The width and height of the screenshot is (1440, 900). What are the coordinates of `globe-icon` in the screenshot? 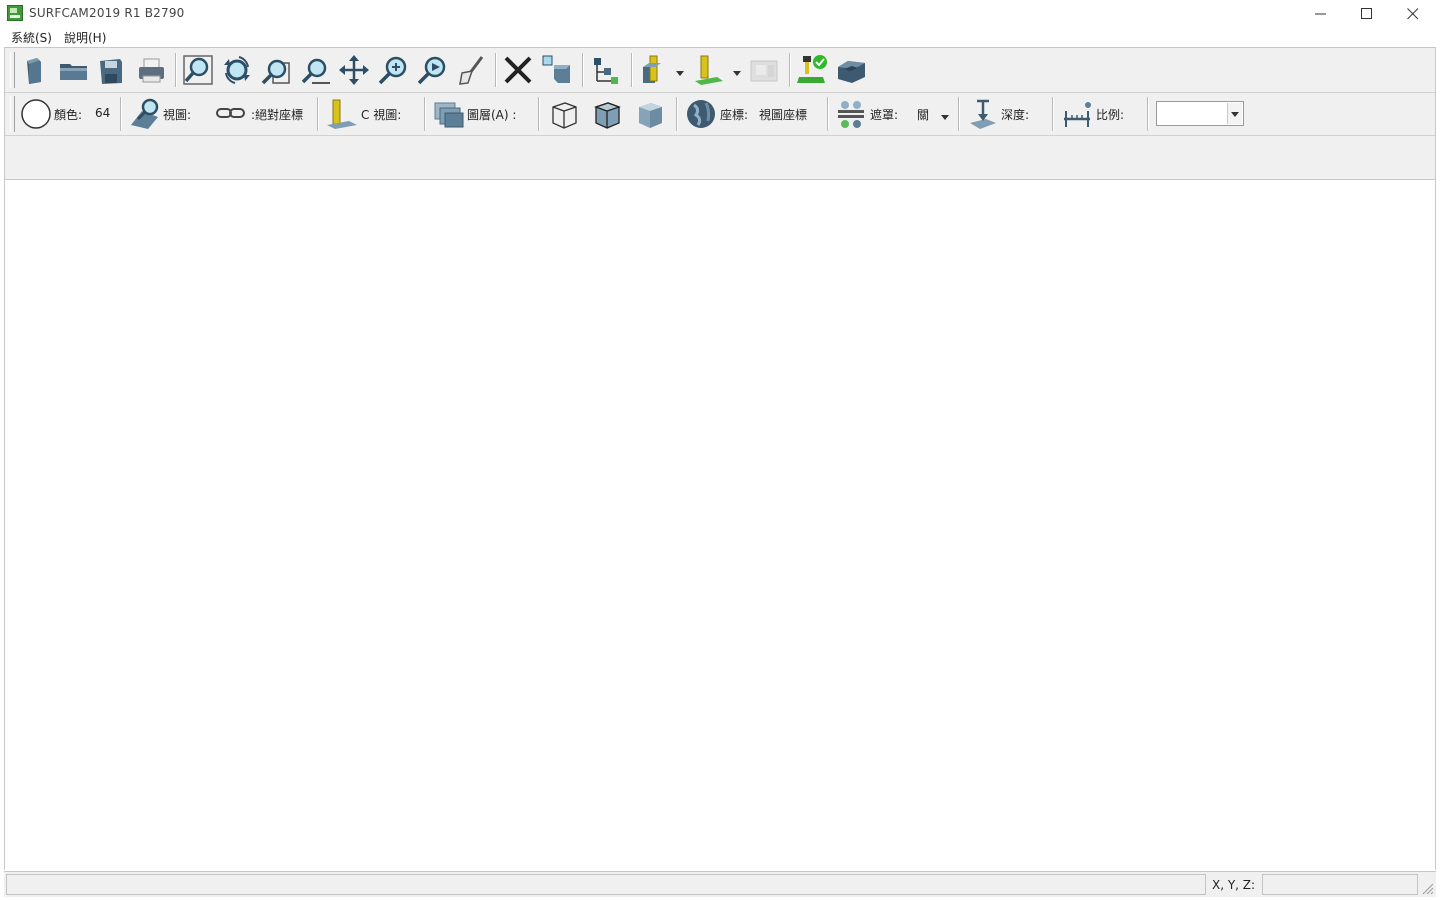 It's located at (701, 114).